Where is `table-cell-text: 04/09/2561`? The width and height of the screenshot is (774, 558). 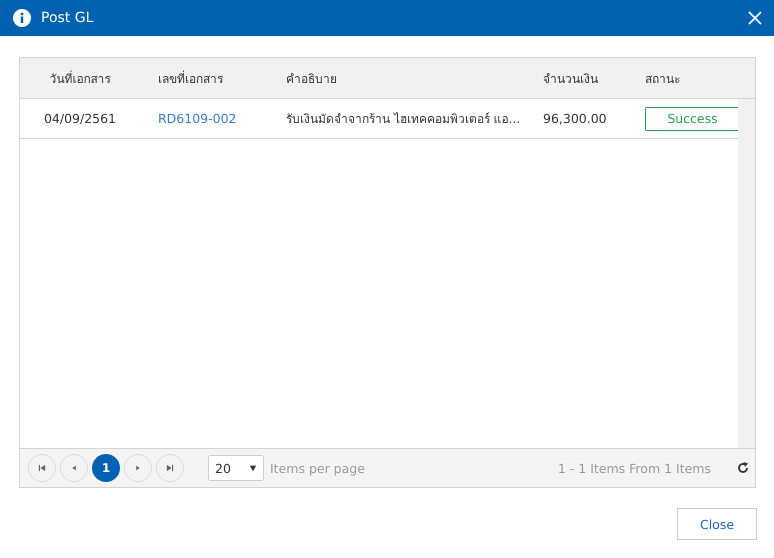 table-cell-text: 04/09/2561 is located at coordinates (80, 118).